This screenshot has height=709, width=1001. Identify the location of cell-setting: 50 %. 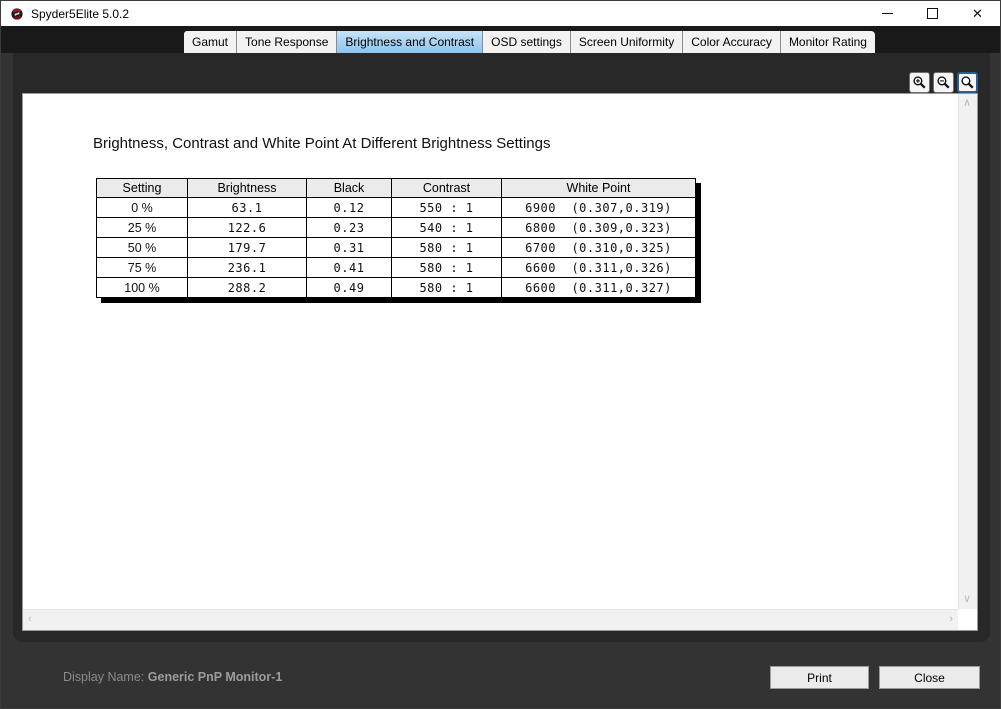
(142, 247).